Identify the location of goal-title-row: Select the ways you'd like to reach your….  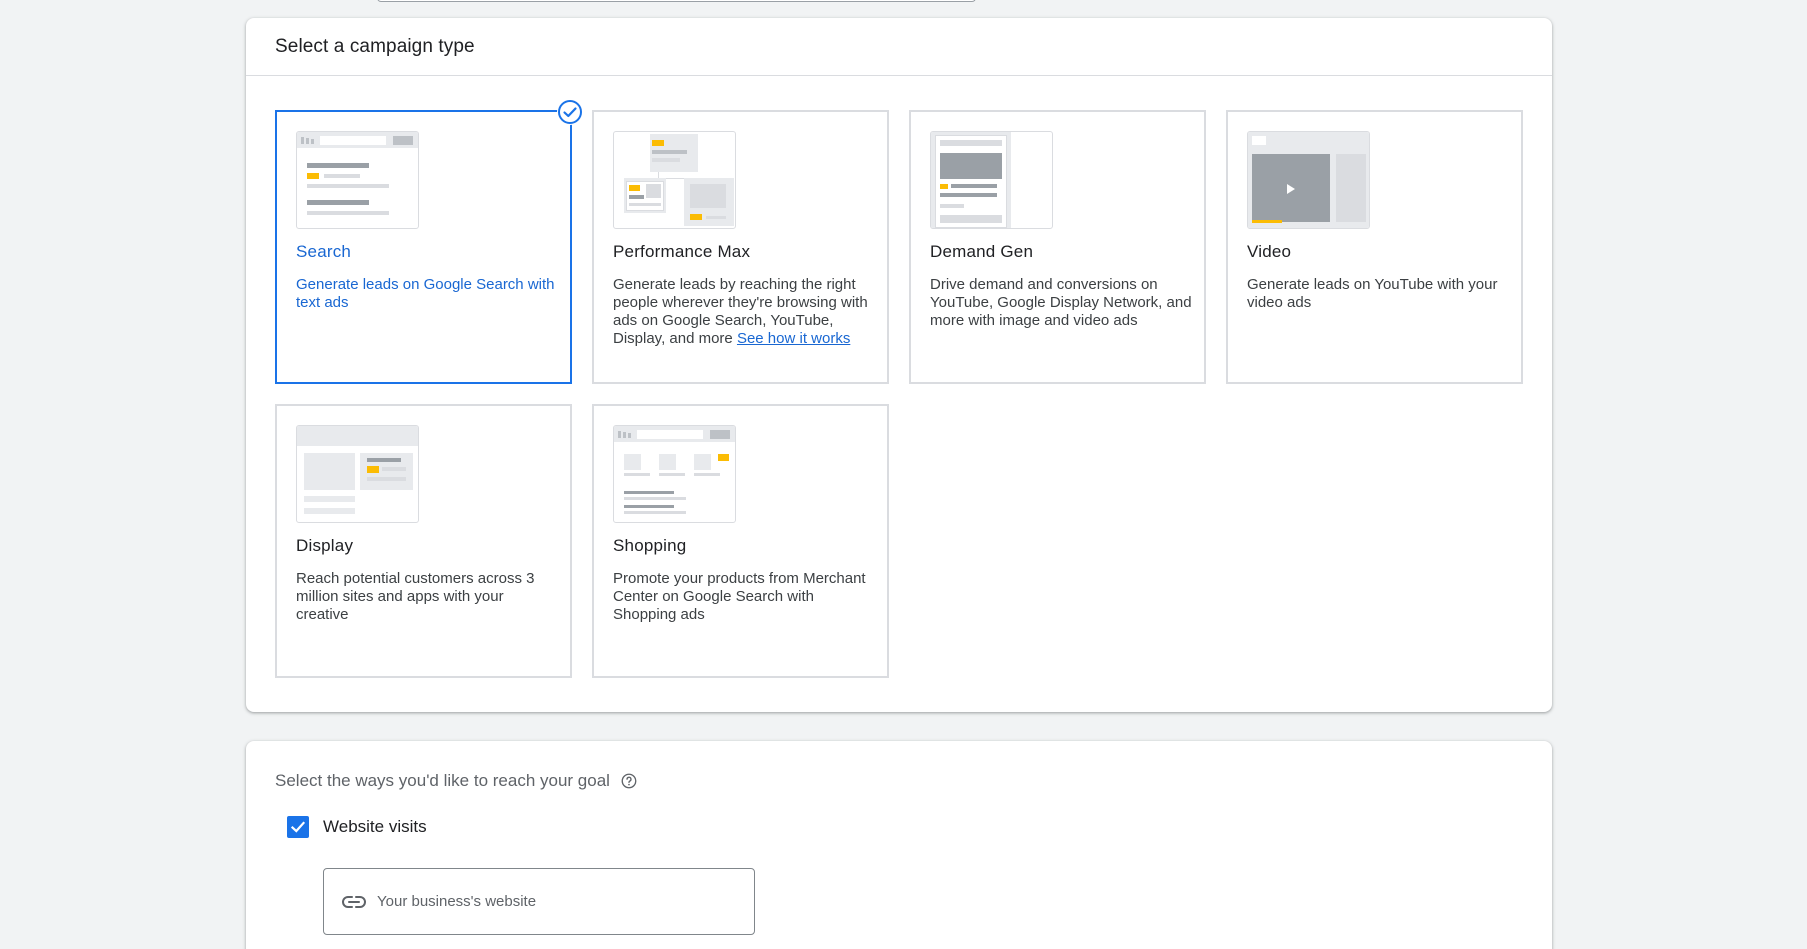
(456, 781).